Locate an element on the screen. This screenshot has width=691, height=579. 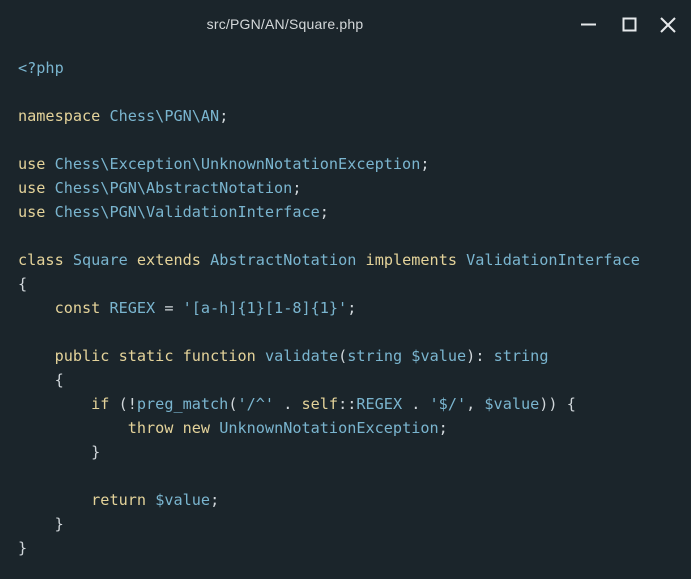
code-token-name: Chess\Exception\UnknownNotationException is located at coordinates (237, 164).